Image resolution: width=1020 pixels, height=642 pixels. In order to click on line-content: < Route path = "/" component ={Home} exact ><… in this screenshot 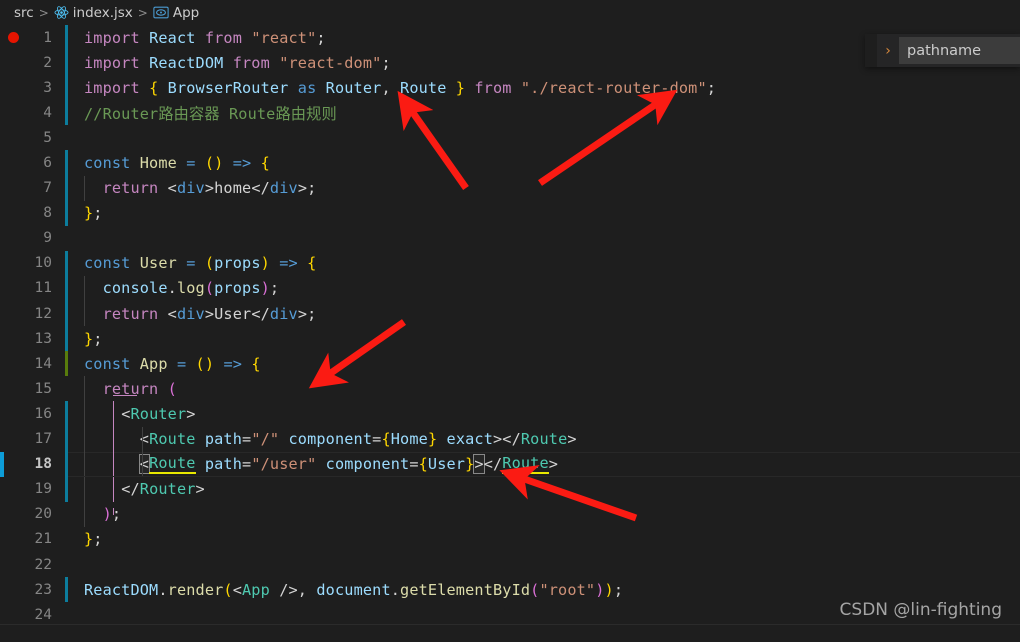, I will do `click(544, 439)`.